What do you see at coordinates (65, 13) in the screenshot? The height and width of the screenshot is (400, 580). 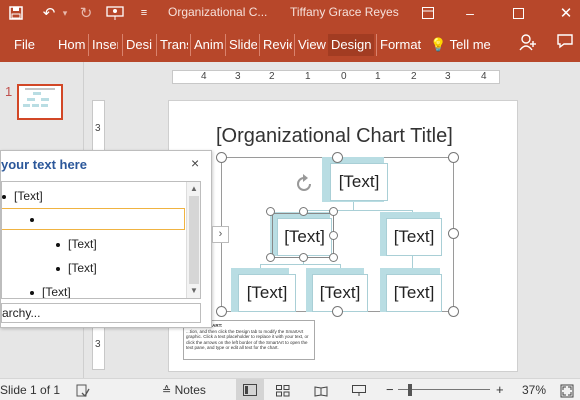 I see `undo-dropdown-icon: ▾` at bounding box center [65, 13].